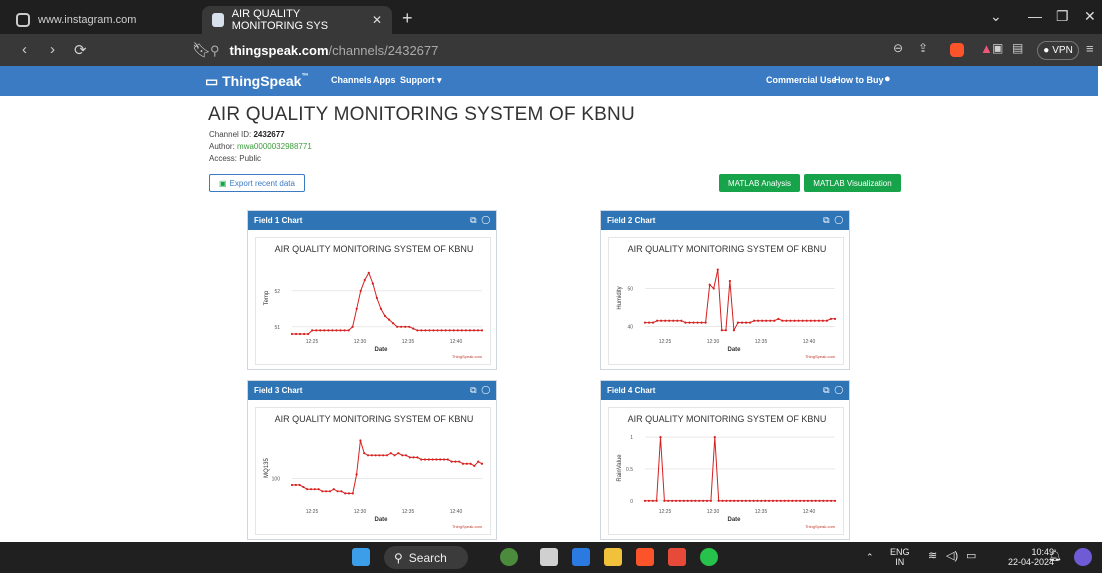 This screenshot has width=1102, height=573. What do you see at coordinates (677, 557) in the screenshot?
I see `office-icon` at bounding box center [677, 557].